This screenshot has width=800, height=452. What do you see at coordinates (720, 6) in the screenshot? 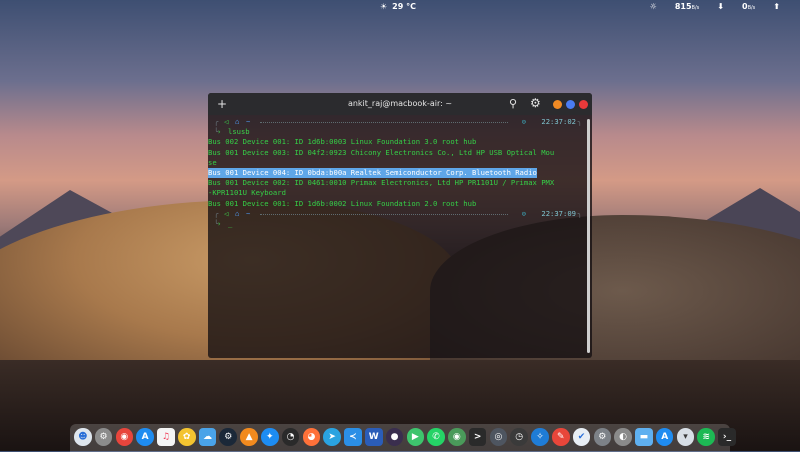
I see `down-arrow-icon: ⬇` at bounding box center [720, 6].